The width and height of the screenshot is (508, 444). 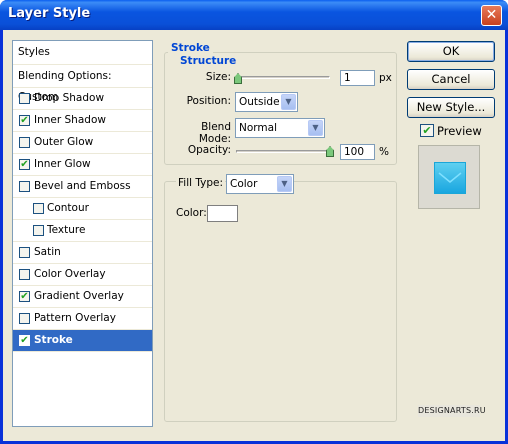 What do you see at coordinates (82, 53) in the screenshot?
I see `styles-header: Styles` at bounding box center [82, 53].